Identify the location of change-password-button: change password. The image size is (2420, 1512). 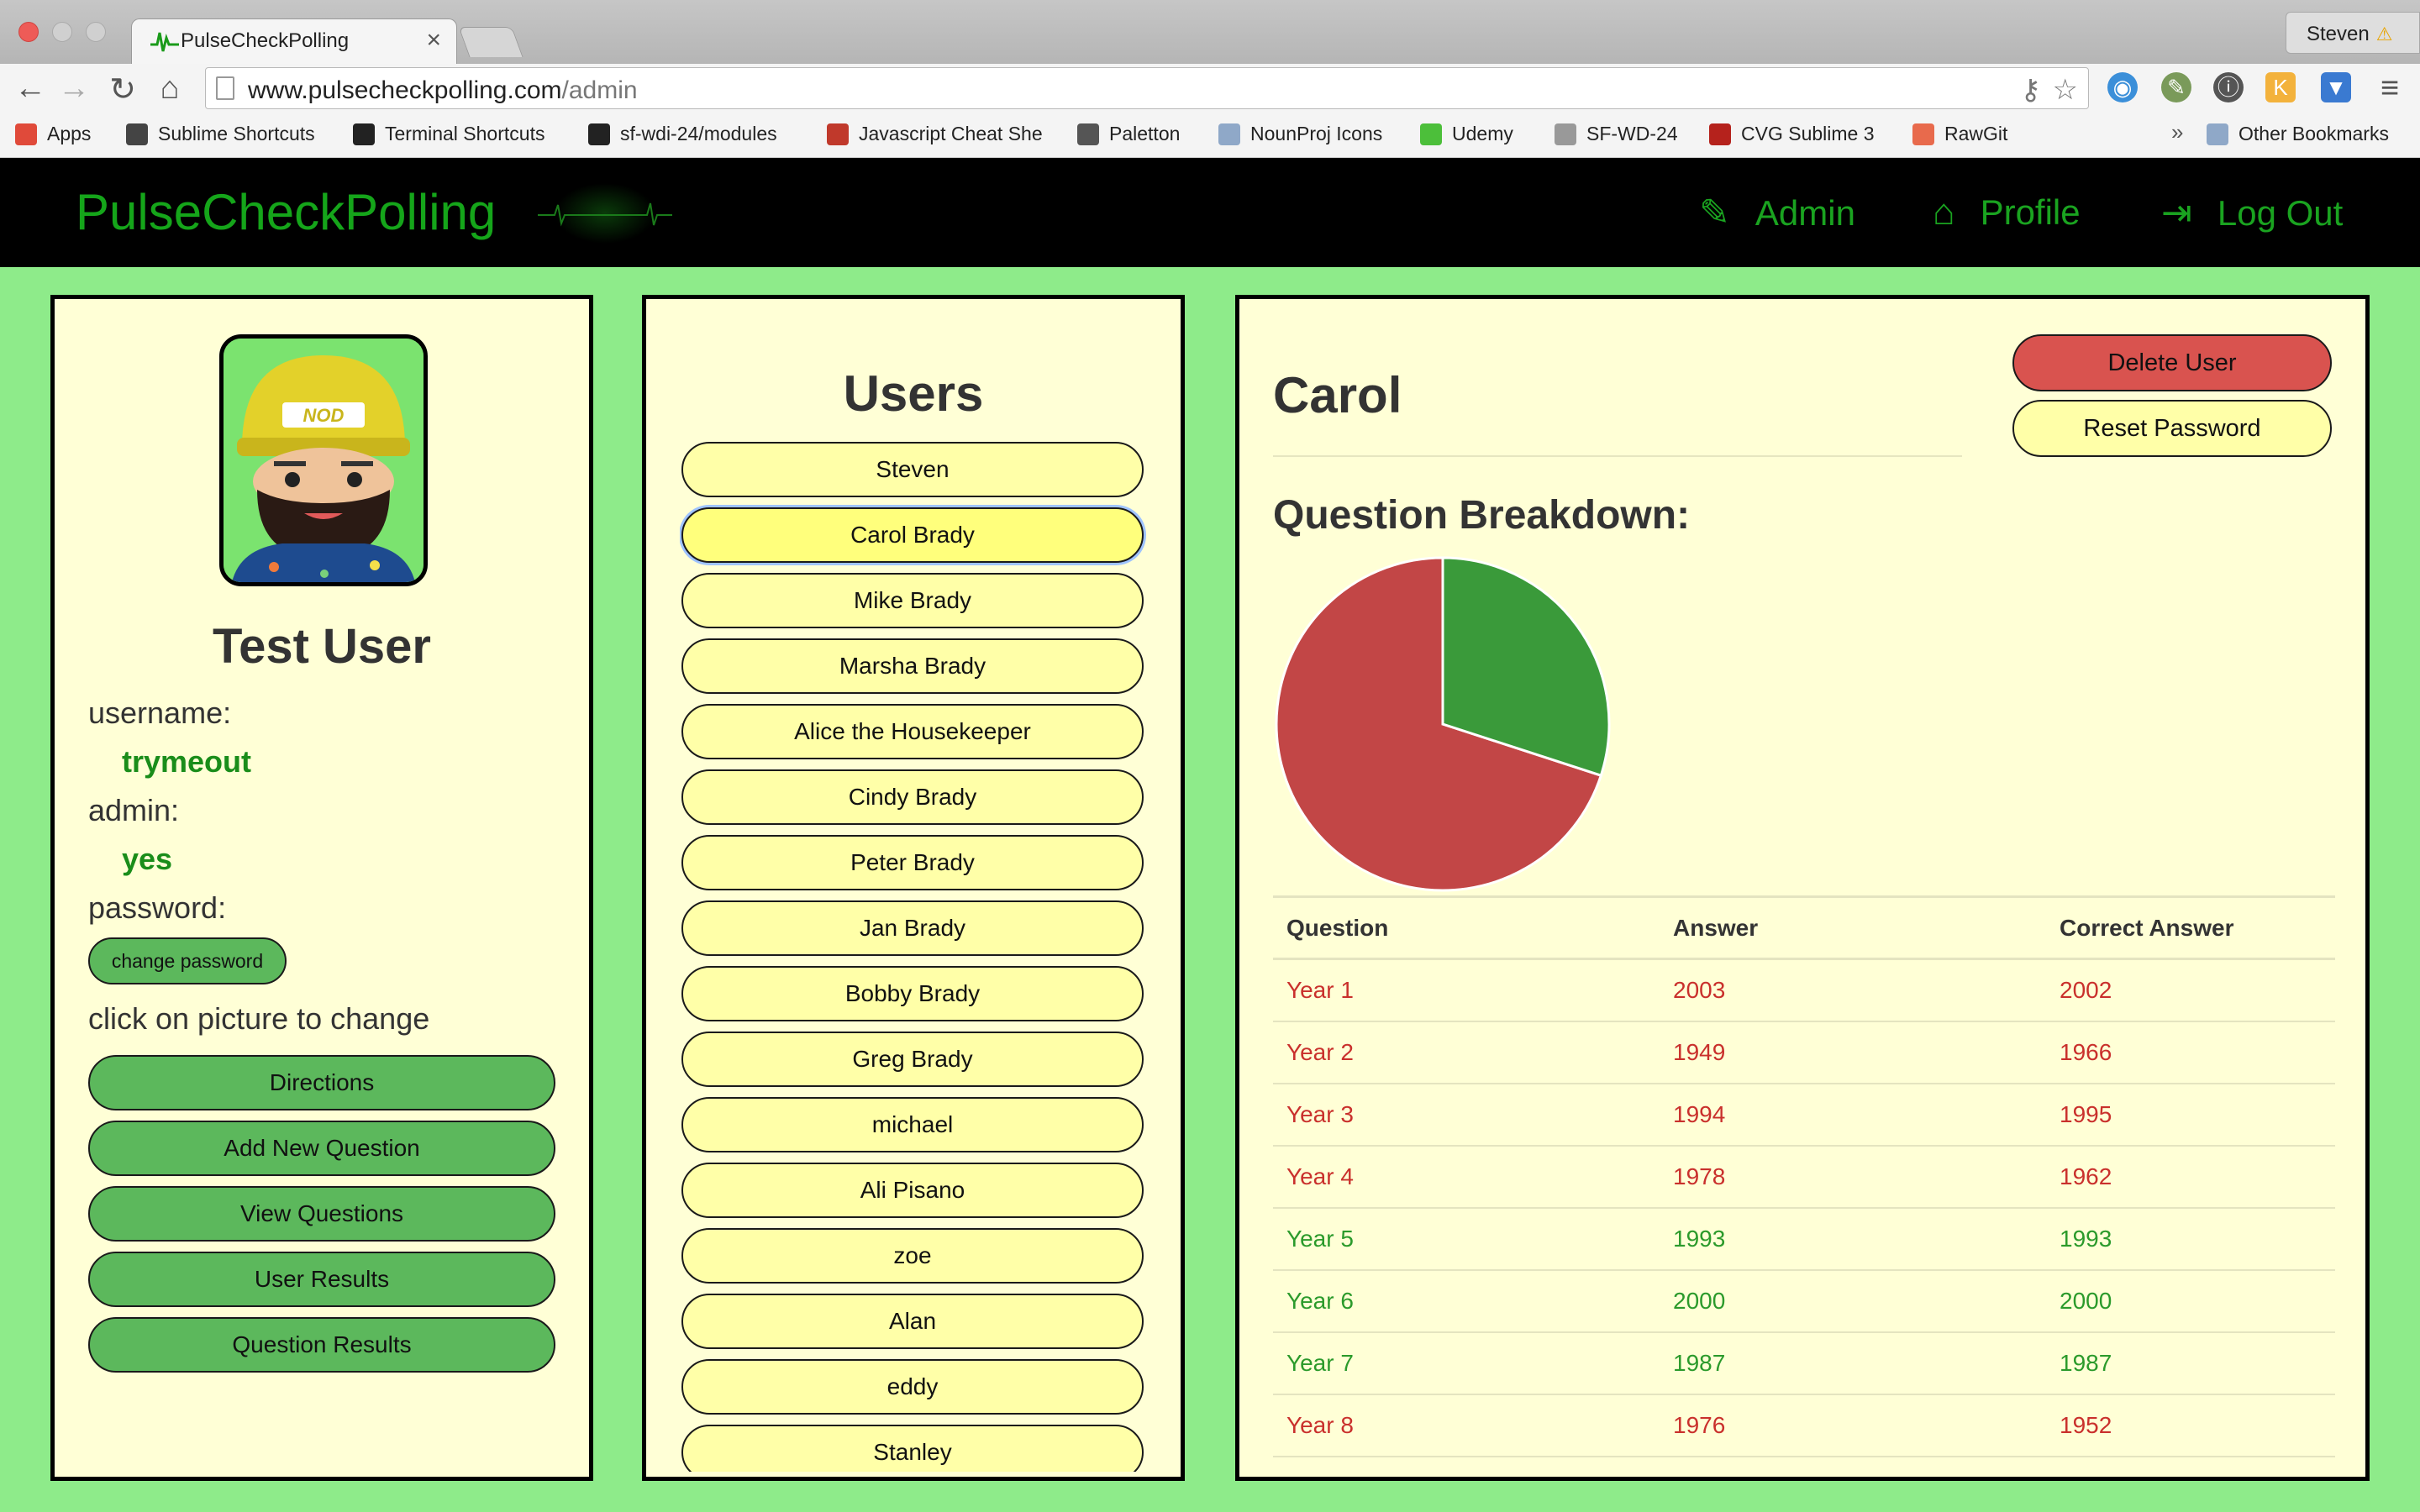
(187, 960).